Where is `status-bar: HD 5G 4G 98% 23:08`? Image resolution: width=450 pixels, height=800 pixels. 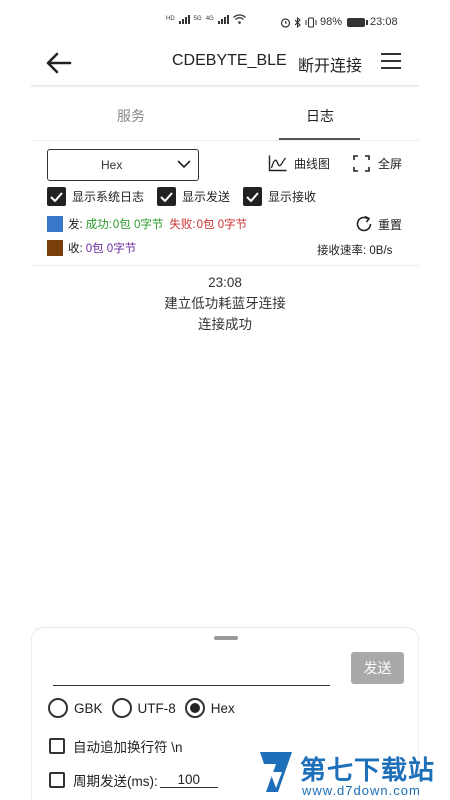 status-bar: HD 5G 4G 98% 23:08 is located at coordinates (225, 21).